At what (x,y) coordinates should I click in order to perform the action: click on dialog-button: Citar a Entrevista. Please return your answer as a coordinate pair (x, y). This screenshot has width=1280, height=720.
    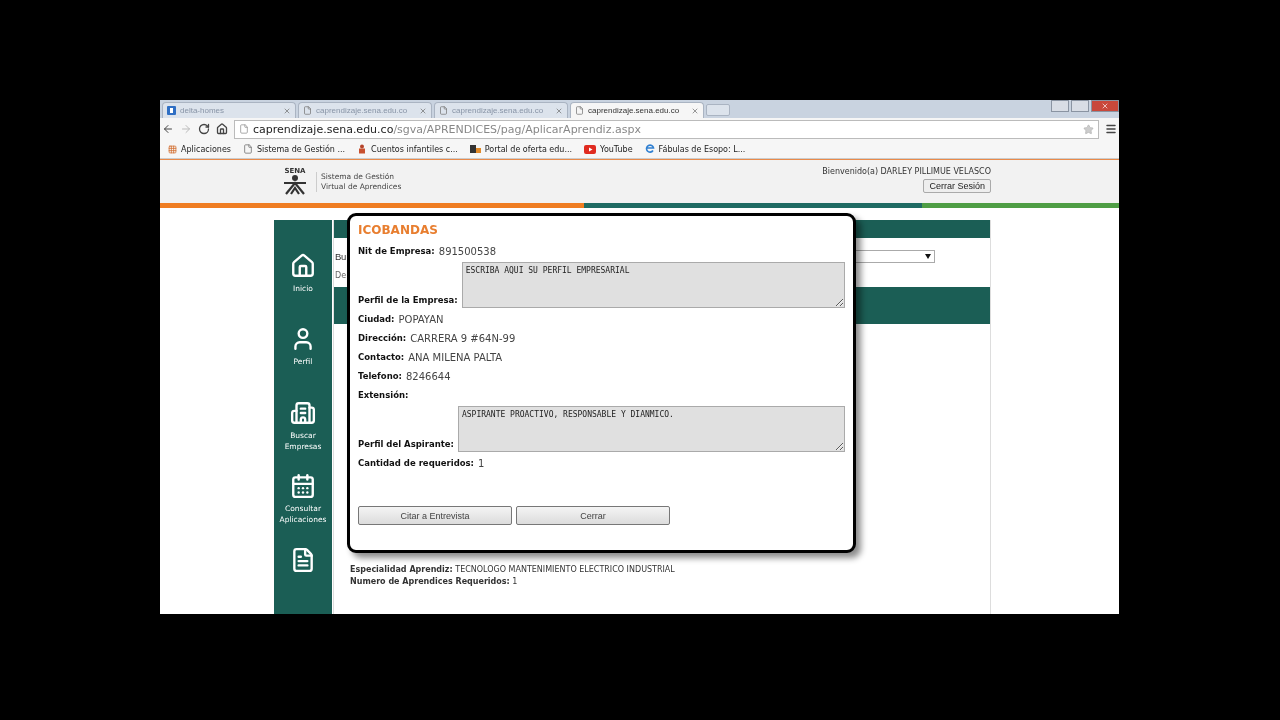
    Looking at the image, I should click on (435, 515).